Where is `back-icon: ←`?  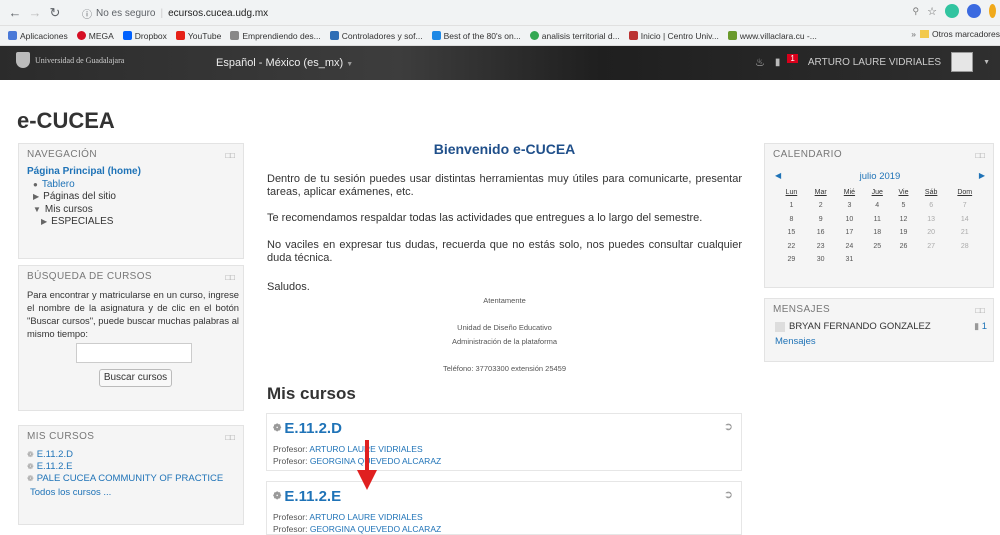
back-icon: ← is located at coordinates (15, 13).